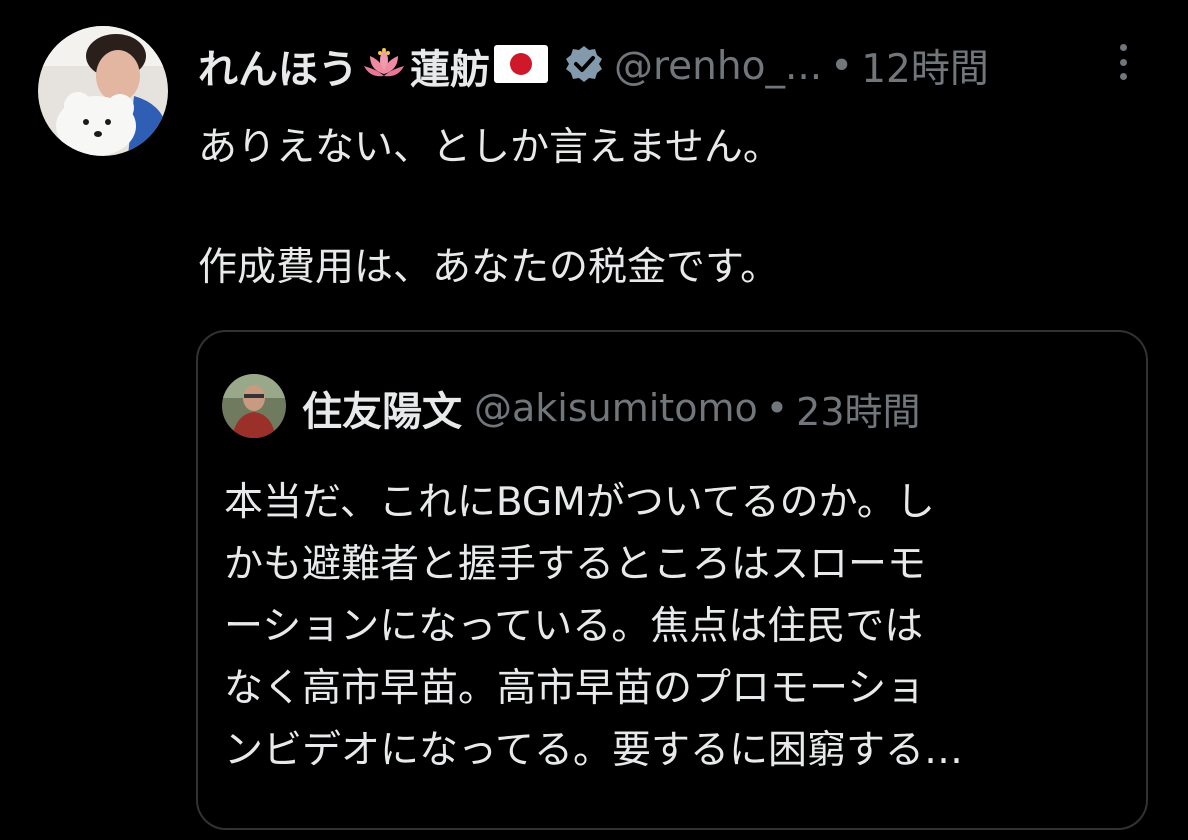 This screenshot has height=840, width=1188. I want to click on quoted-handle: @akisumitomo, so click(616, 408).